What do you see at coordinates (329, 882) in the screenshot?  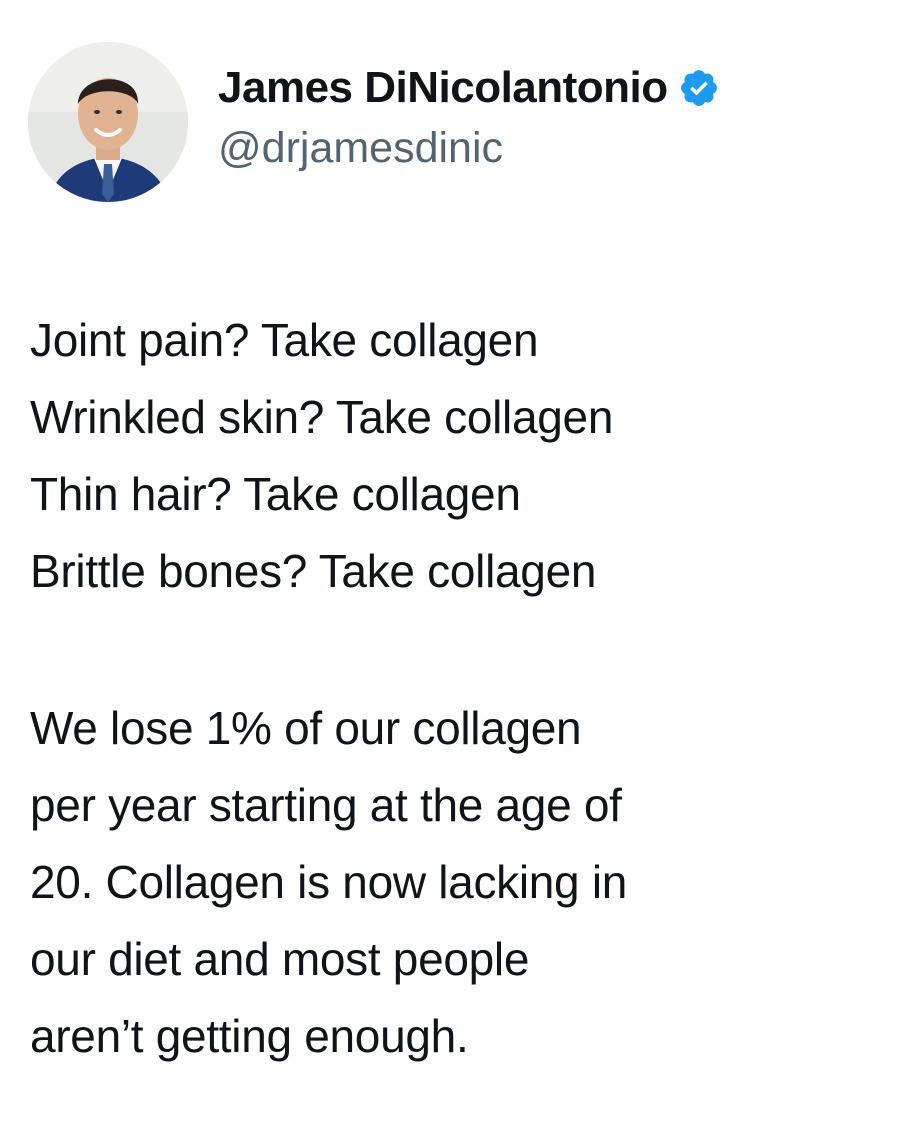 I see `tweet-line: 20. Collagen is now lacking in` at bounding box center [329, 882].